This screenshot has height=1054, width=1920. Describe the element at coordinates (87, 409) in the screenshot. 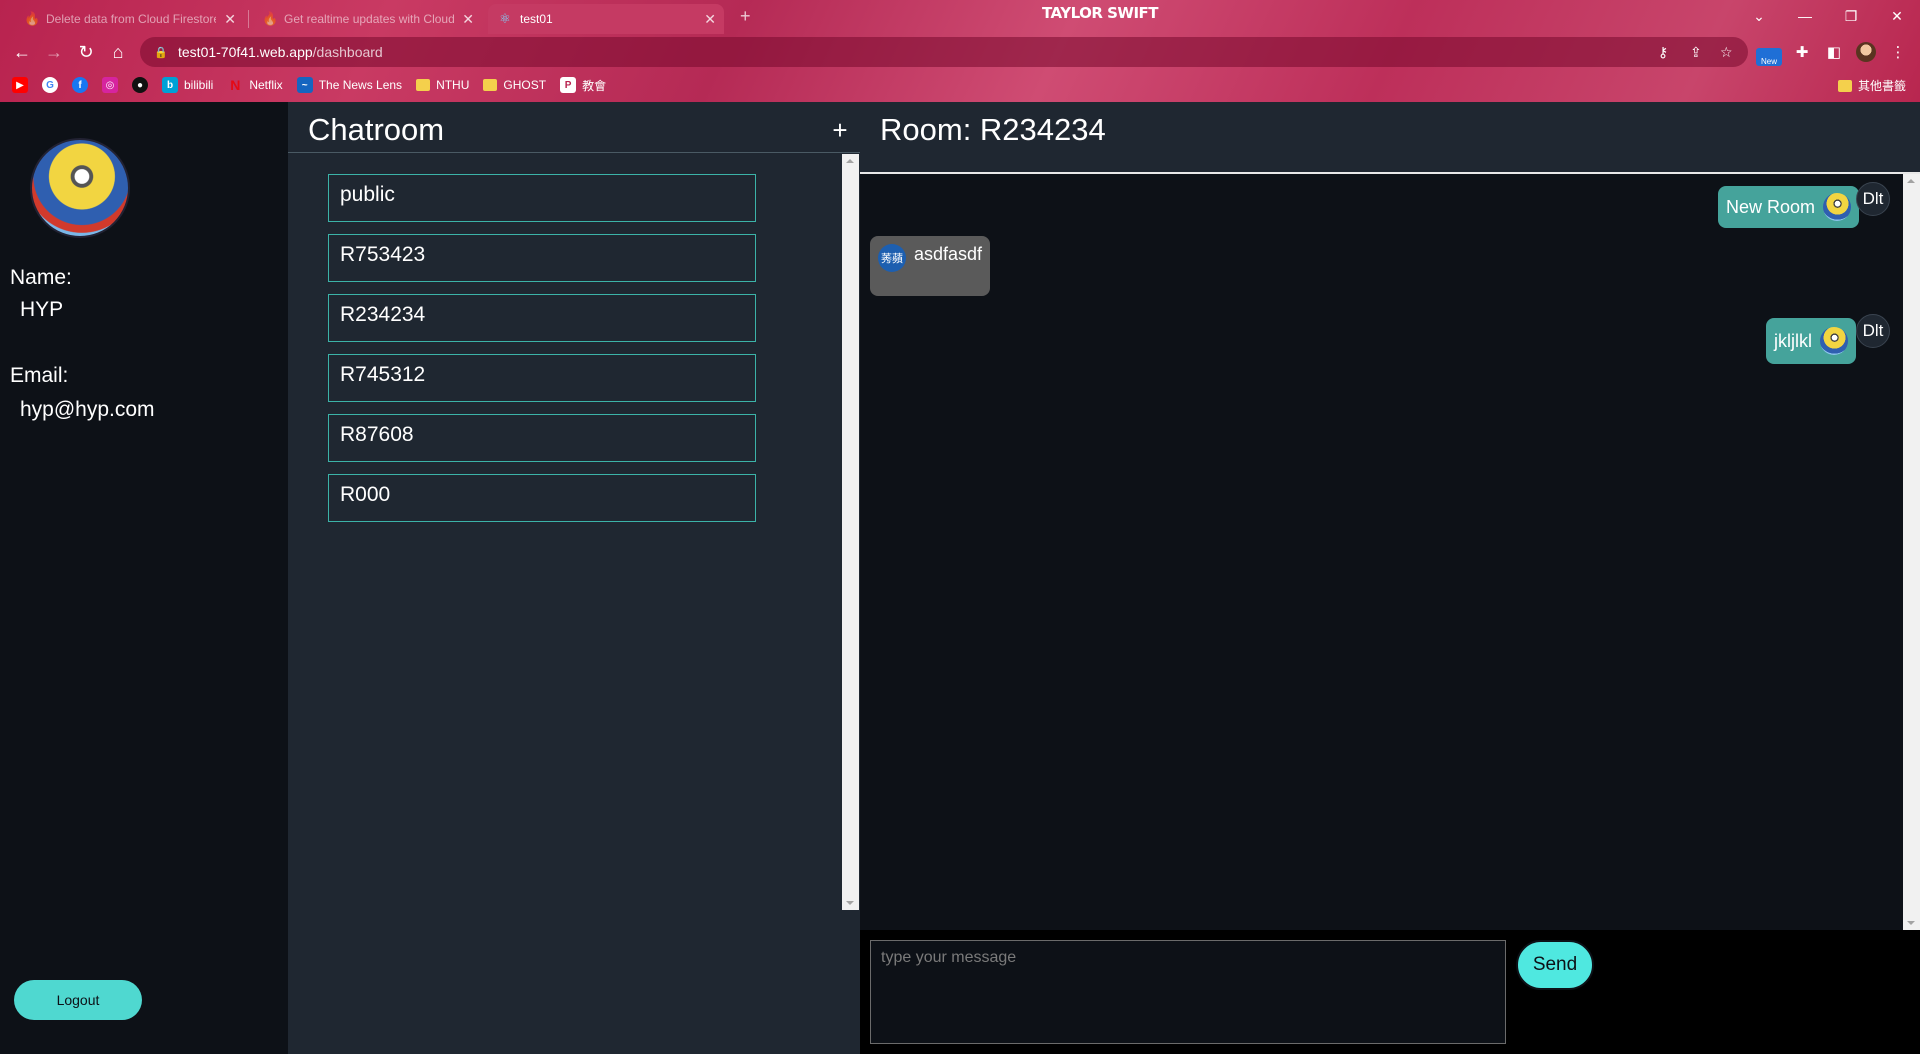

I see `user-email: hyp@hyp.com` at that location.